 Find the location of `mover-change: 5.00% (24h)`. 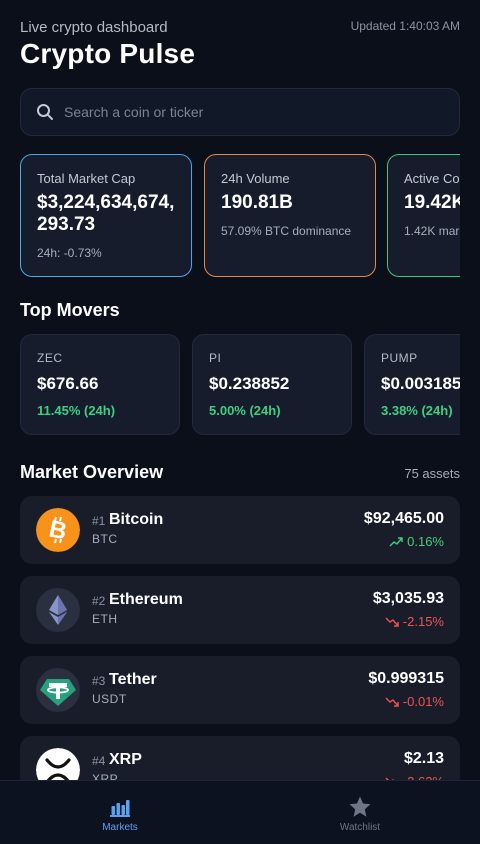

mover-change: 5.00% (24h) is located at coordinates (245, 410).